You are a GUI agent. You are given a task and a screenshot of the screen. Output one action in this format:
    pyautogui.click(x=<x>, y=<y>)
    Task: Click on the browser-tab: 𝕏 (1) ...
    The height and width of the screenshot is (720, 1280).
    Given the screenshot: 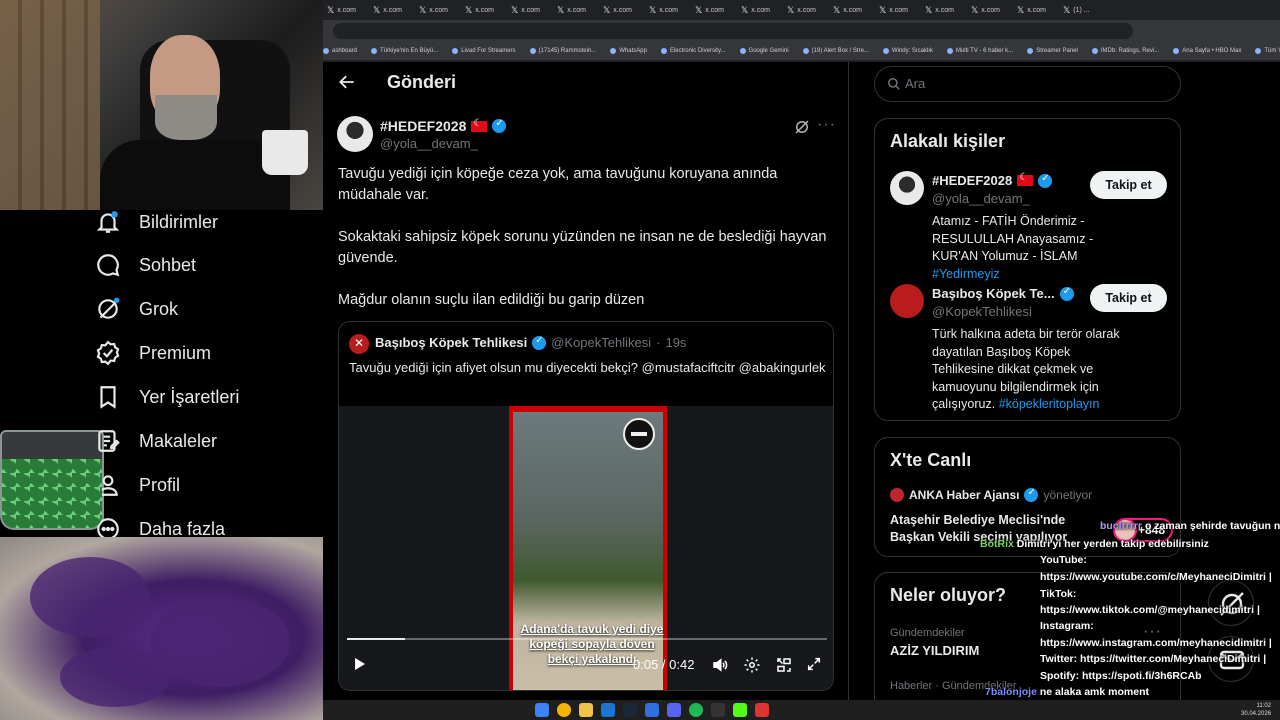 What is the action you would take?
    pyautogui.click(x=1082, y=10)
    